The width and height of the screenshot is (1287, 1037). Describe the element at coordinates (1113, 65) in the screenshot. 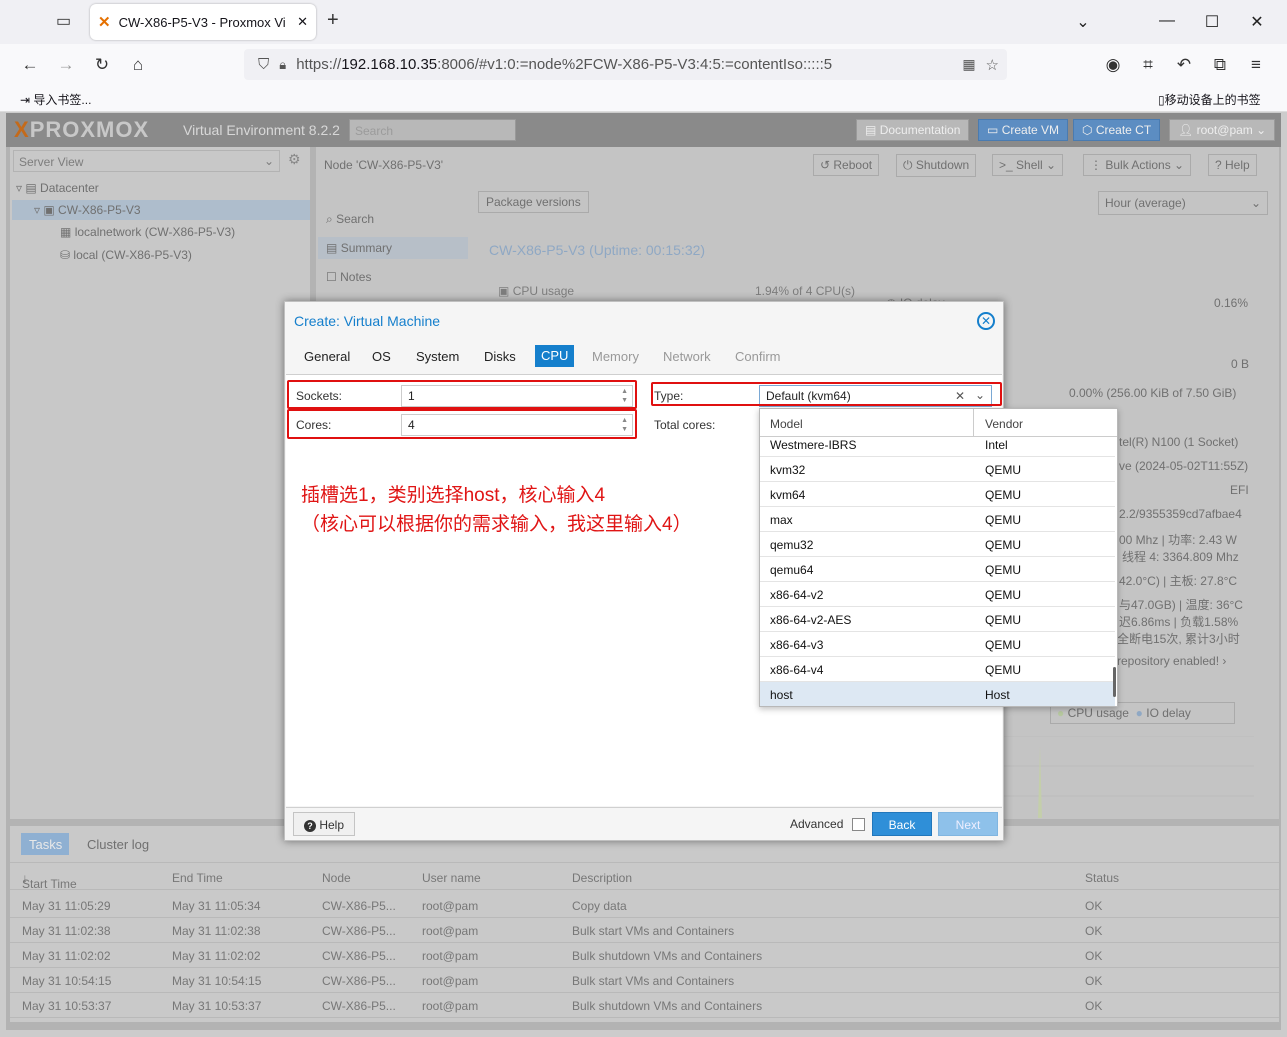

I see `account-icon: ◉` at that location.